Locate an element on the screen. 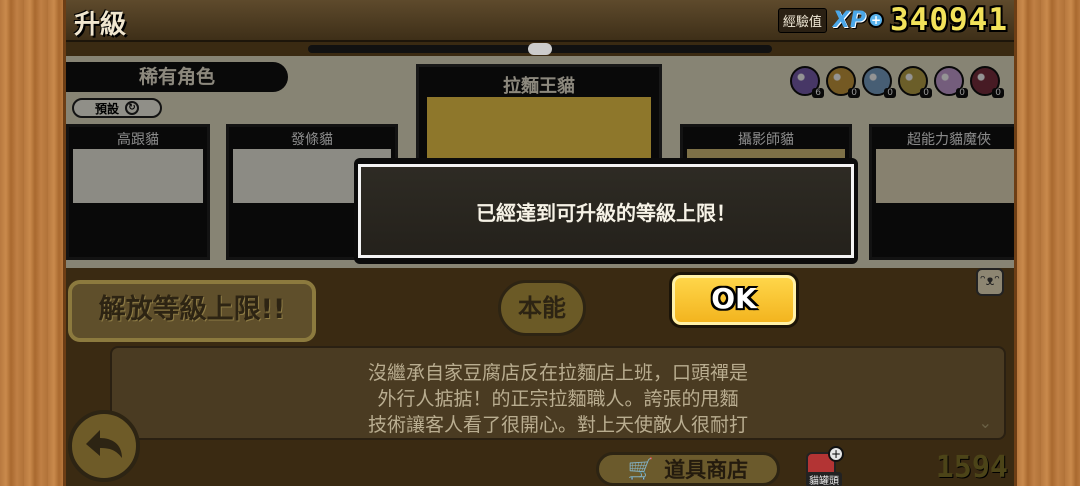  ok-button: OK is located at coordinates (734, 300).